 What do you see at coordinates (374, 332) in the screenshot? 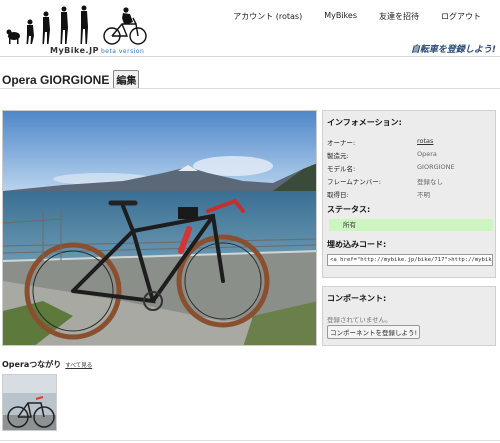
I see `add-component-button: コンポーネントを登録しよう!` at bounding box center [374, 332].